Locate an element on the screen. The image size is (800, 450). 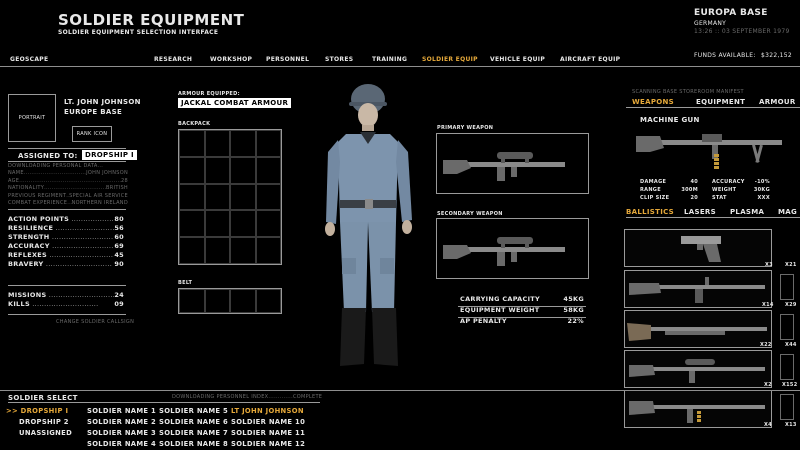
primary-weapon-slot is located at coordinates (512, 163).